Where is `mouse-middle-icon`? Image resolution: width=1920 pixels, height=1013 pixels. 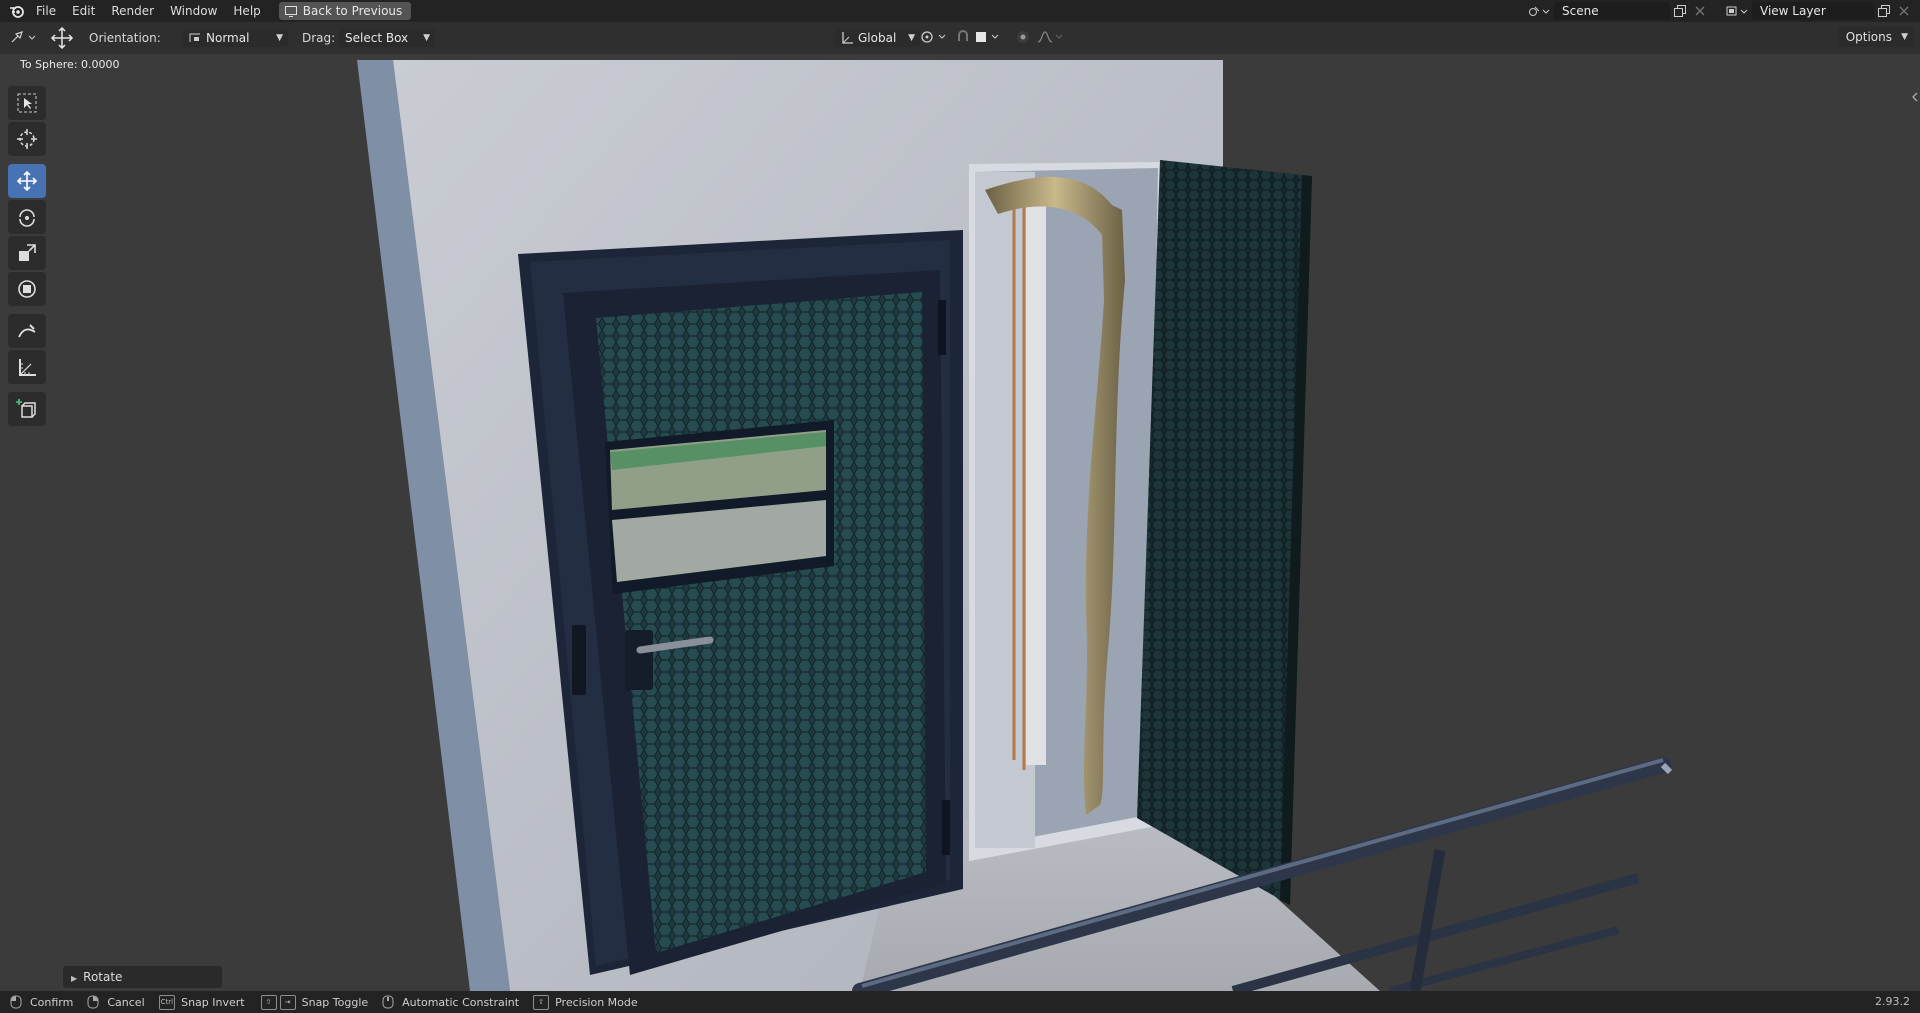 mouse-middle-icon is located at coordinates (388, 1002).